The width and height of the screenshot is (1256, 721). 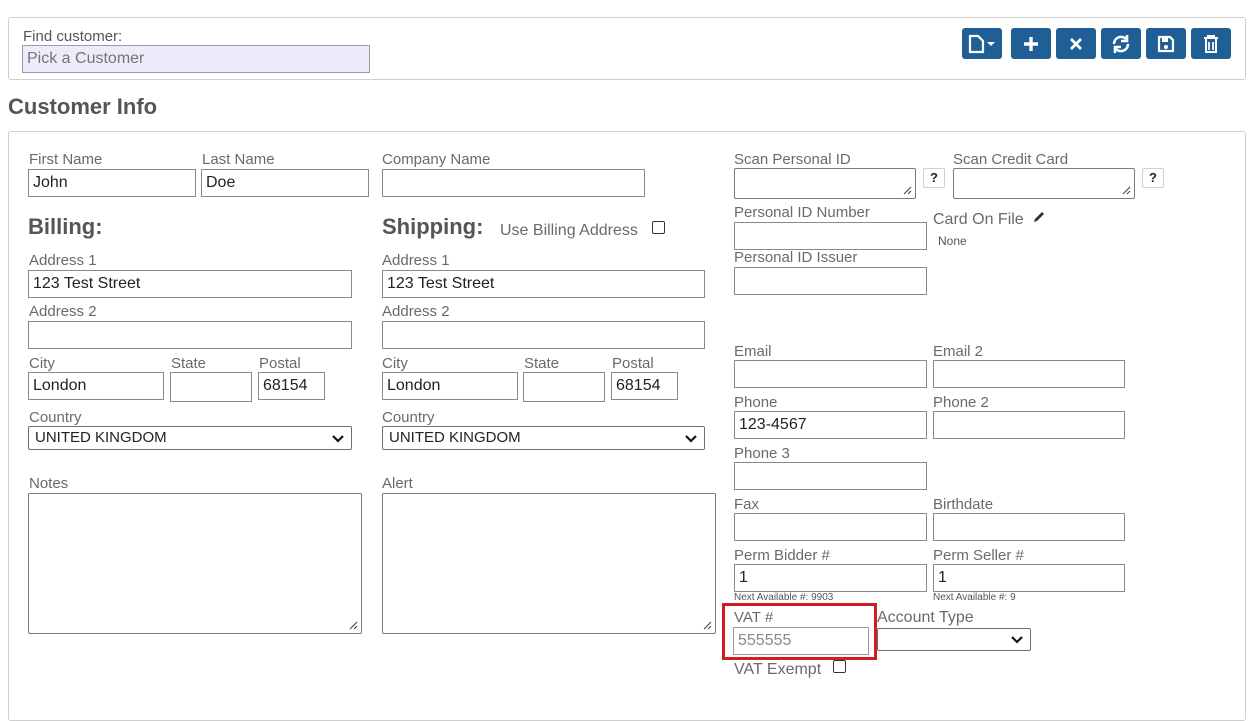 I want to click on scan-personal-id-textarea, so click(x=825, y=183).